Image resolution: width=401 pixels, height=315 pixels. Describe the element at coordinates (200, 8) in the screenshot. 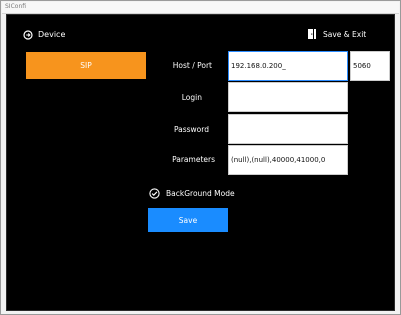

I see `title-bar: SIConfi` at that location.